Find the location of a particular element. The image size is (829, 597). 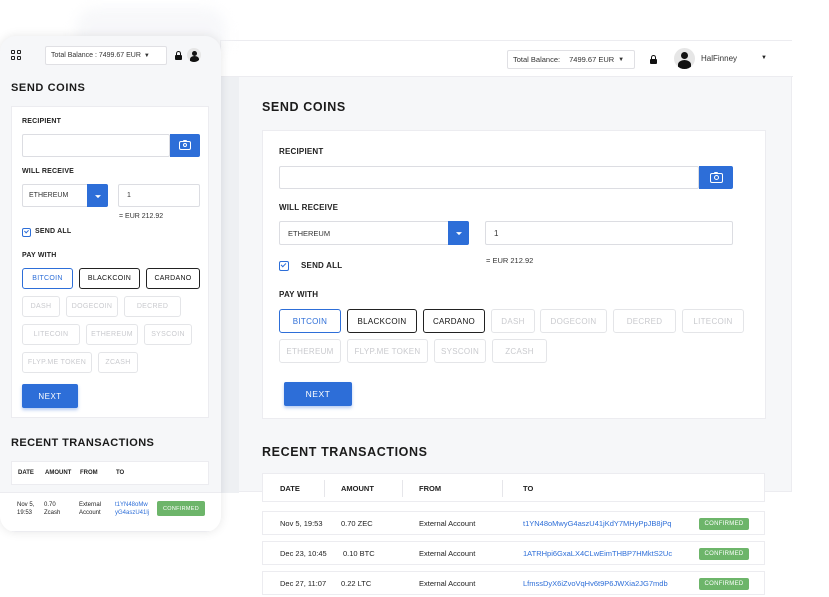

tx-amount: 0.70 ZEC is located at coordinates (357, 523).